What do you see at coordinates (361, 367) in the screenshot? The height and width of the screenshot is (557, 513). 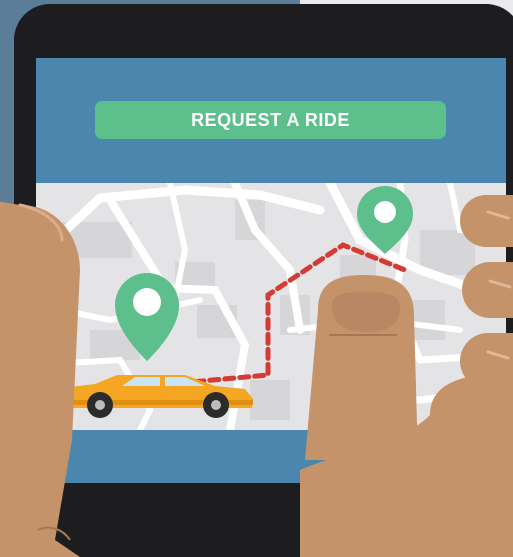 I see `pointing-finger` at bounding box center [361, 367].